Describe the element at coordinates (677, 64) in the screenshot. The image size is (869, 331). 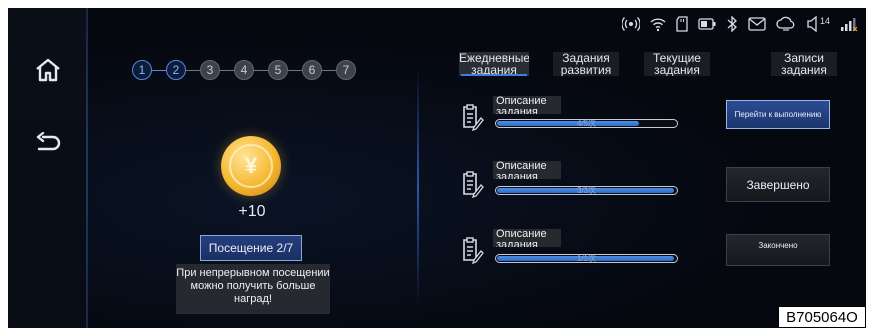
I see `tab-current-tasks: Текущие задания` at that location.